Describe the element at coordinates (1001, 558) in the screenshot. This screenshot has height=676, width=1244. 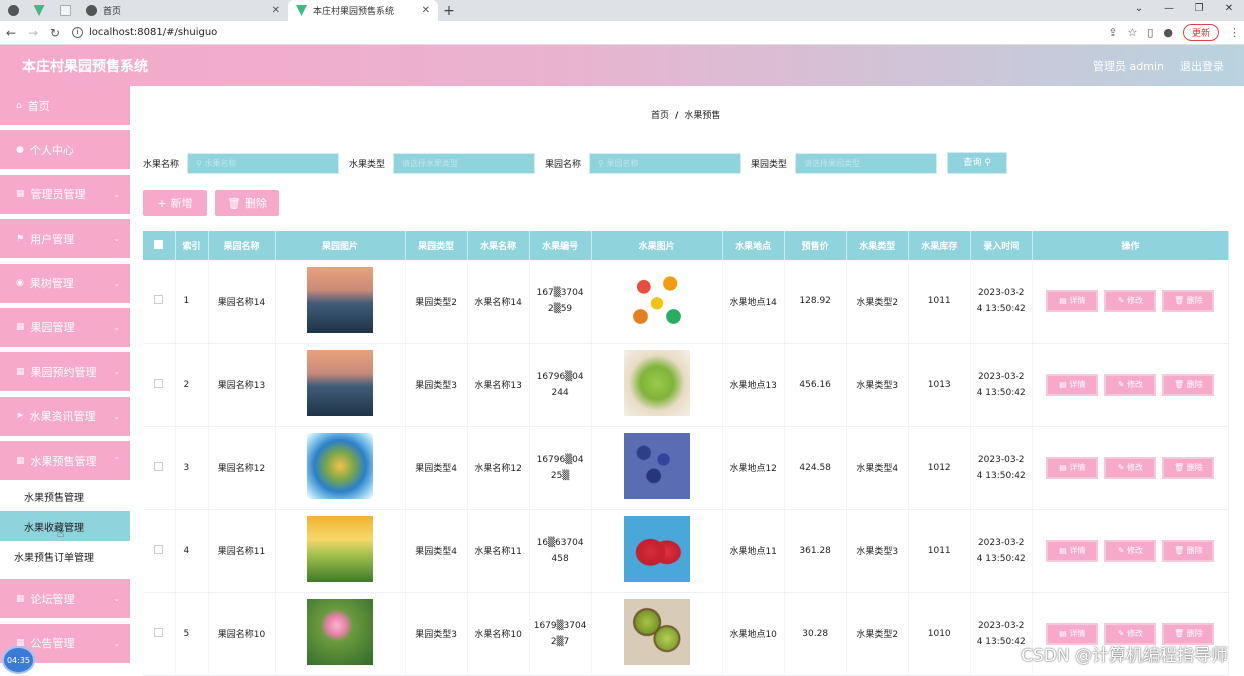
I see `time-line2: 4 13:50:42` at that location.